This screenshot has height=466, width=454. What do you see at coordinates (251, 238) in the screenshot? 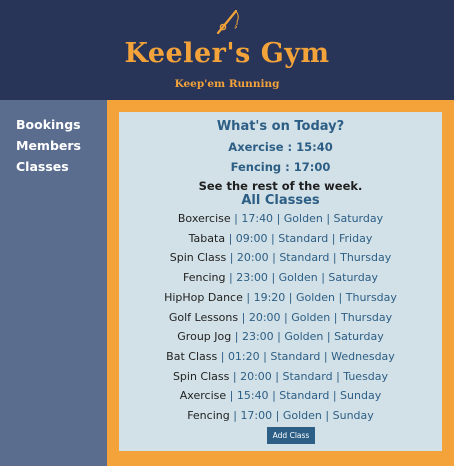
I see `class-time: 09:00` at bounding box center [251, 238].